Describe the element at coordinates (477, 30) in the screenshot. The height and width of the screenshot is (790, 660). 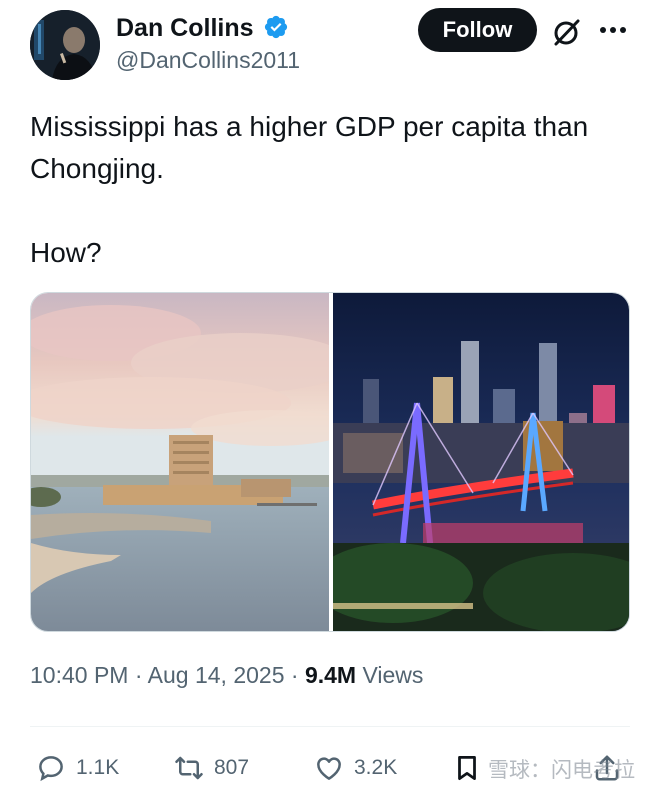
I see `follow-button: Follow` at that location.